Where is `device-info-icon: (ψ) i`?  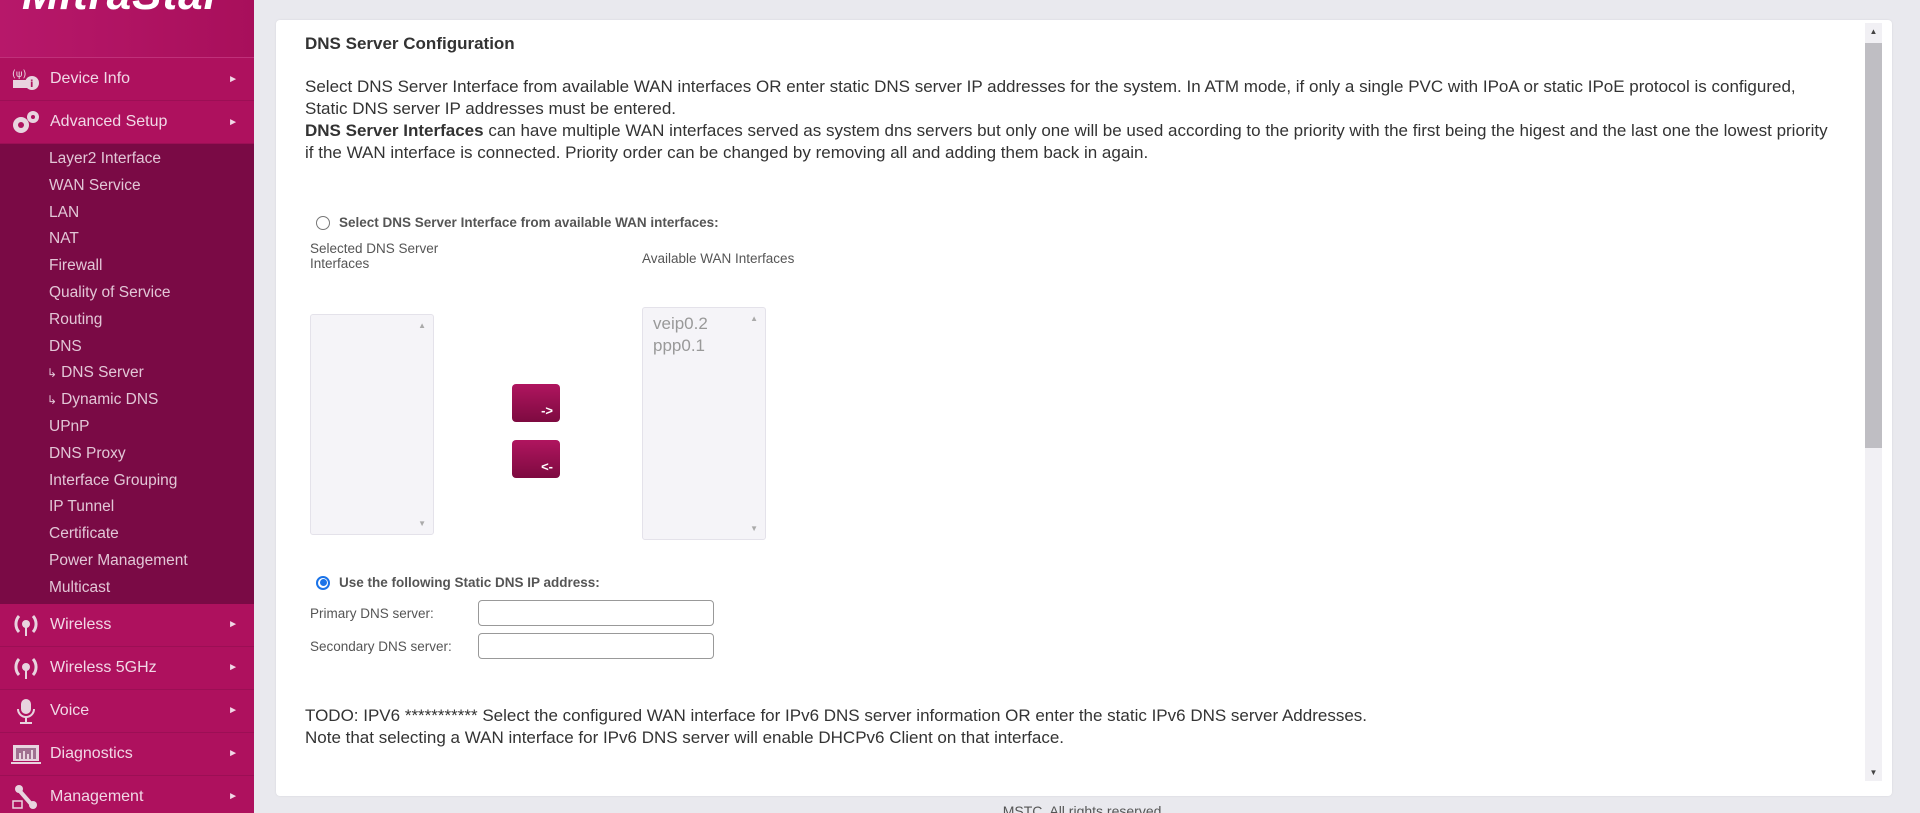
device-info-icon: (ψ) i is located at coordinates (26, 79).